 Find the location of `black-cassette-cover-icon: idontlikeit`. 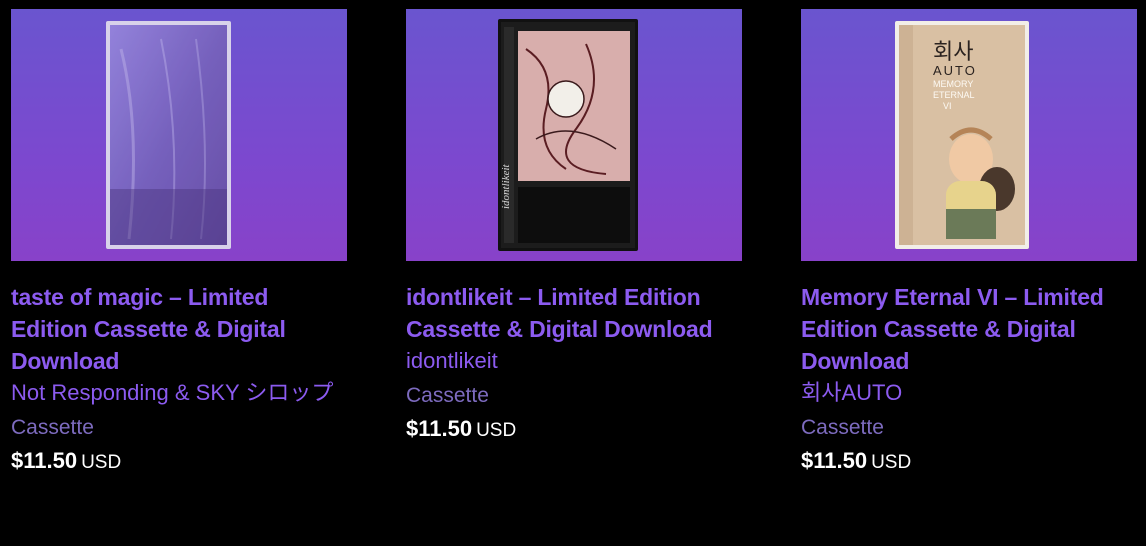

black-cassette-cover-icon: idontlikeit is located at coordinates (568, 135).